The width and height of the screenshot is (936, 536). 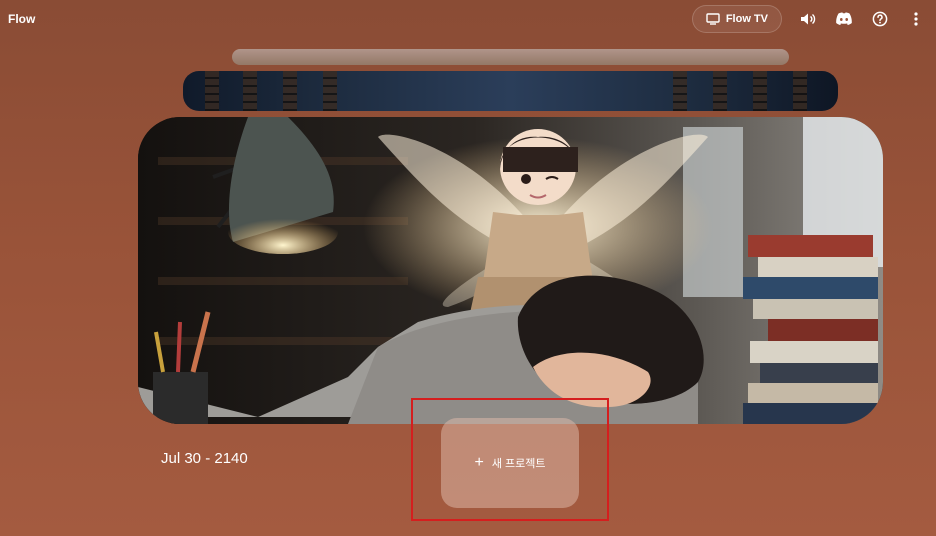 I want to click on discord-button, so click(x=844, y=19).